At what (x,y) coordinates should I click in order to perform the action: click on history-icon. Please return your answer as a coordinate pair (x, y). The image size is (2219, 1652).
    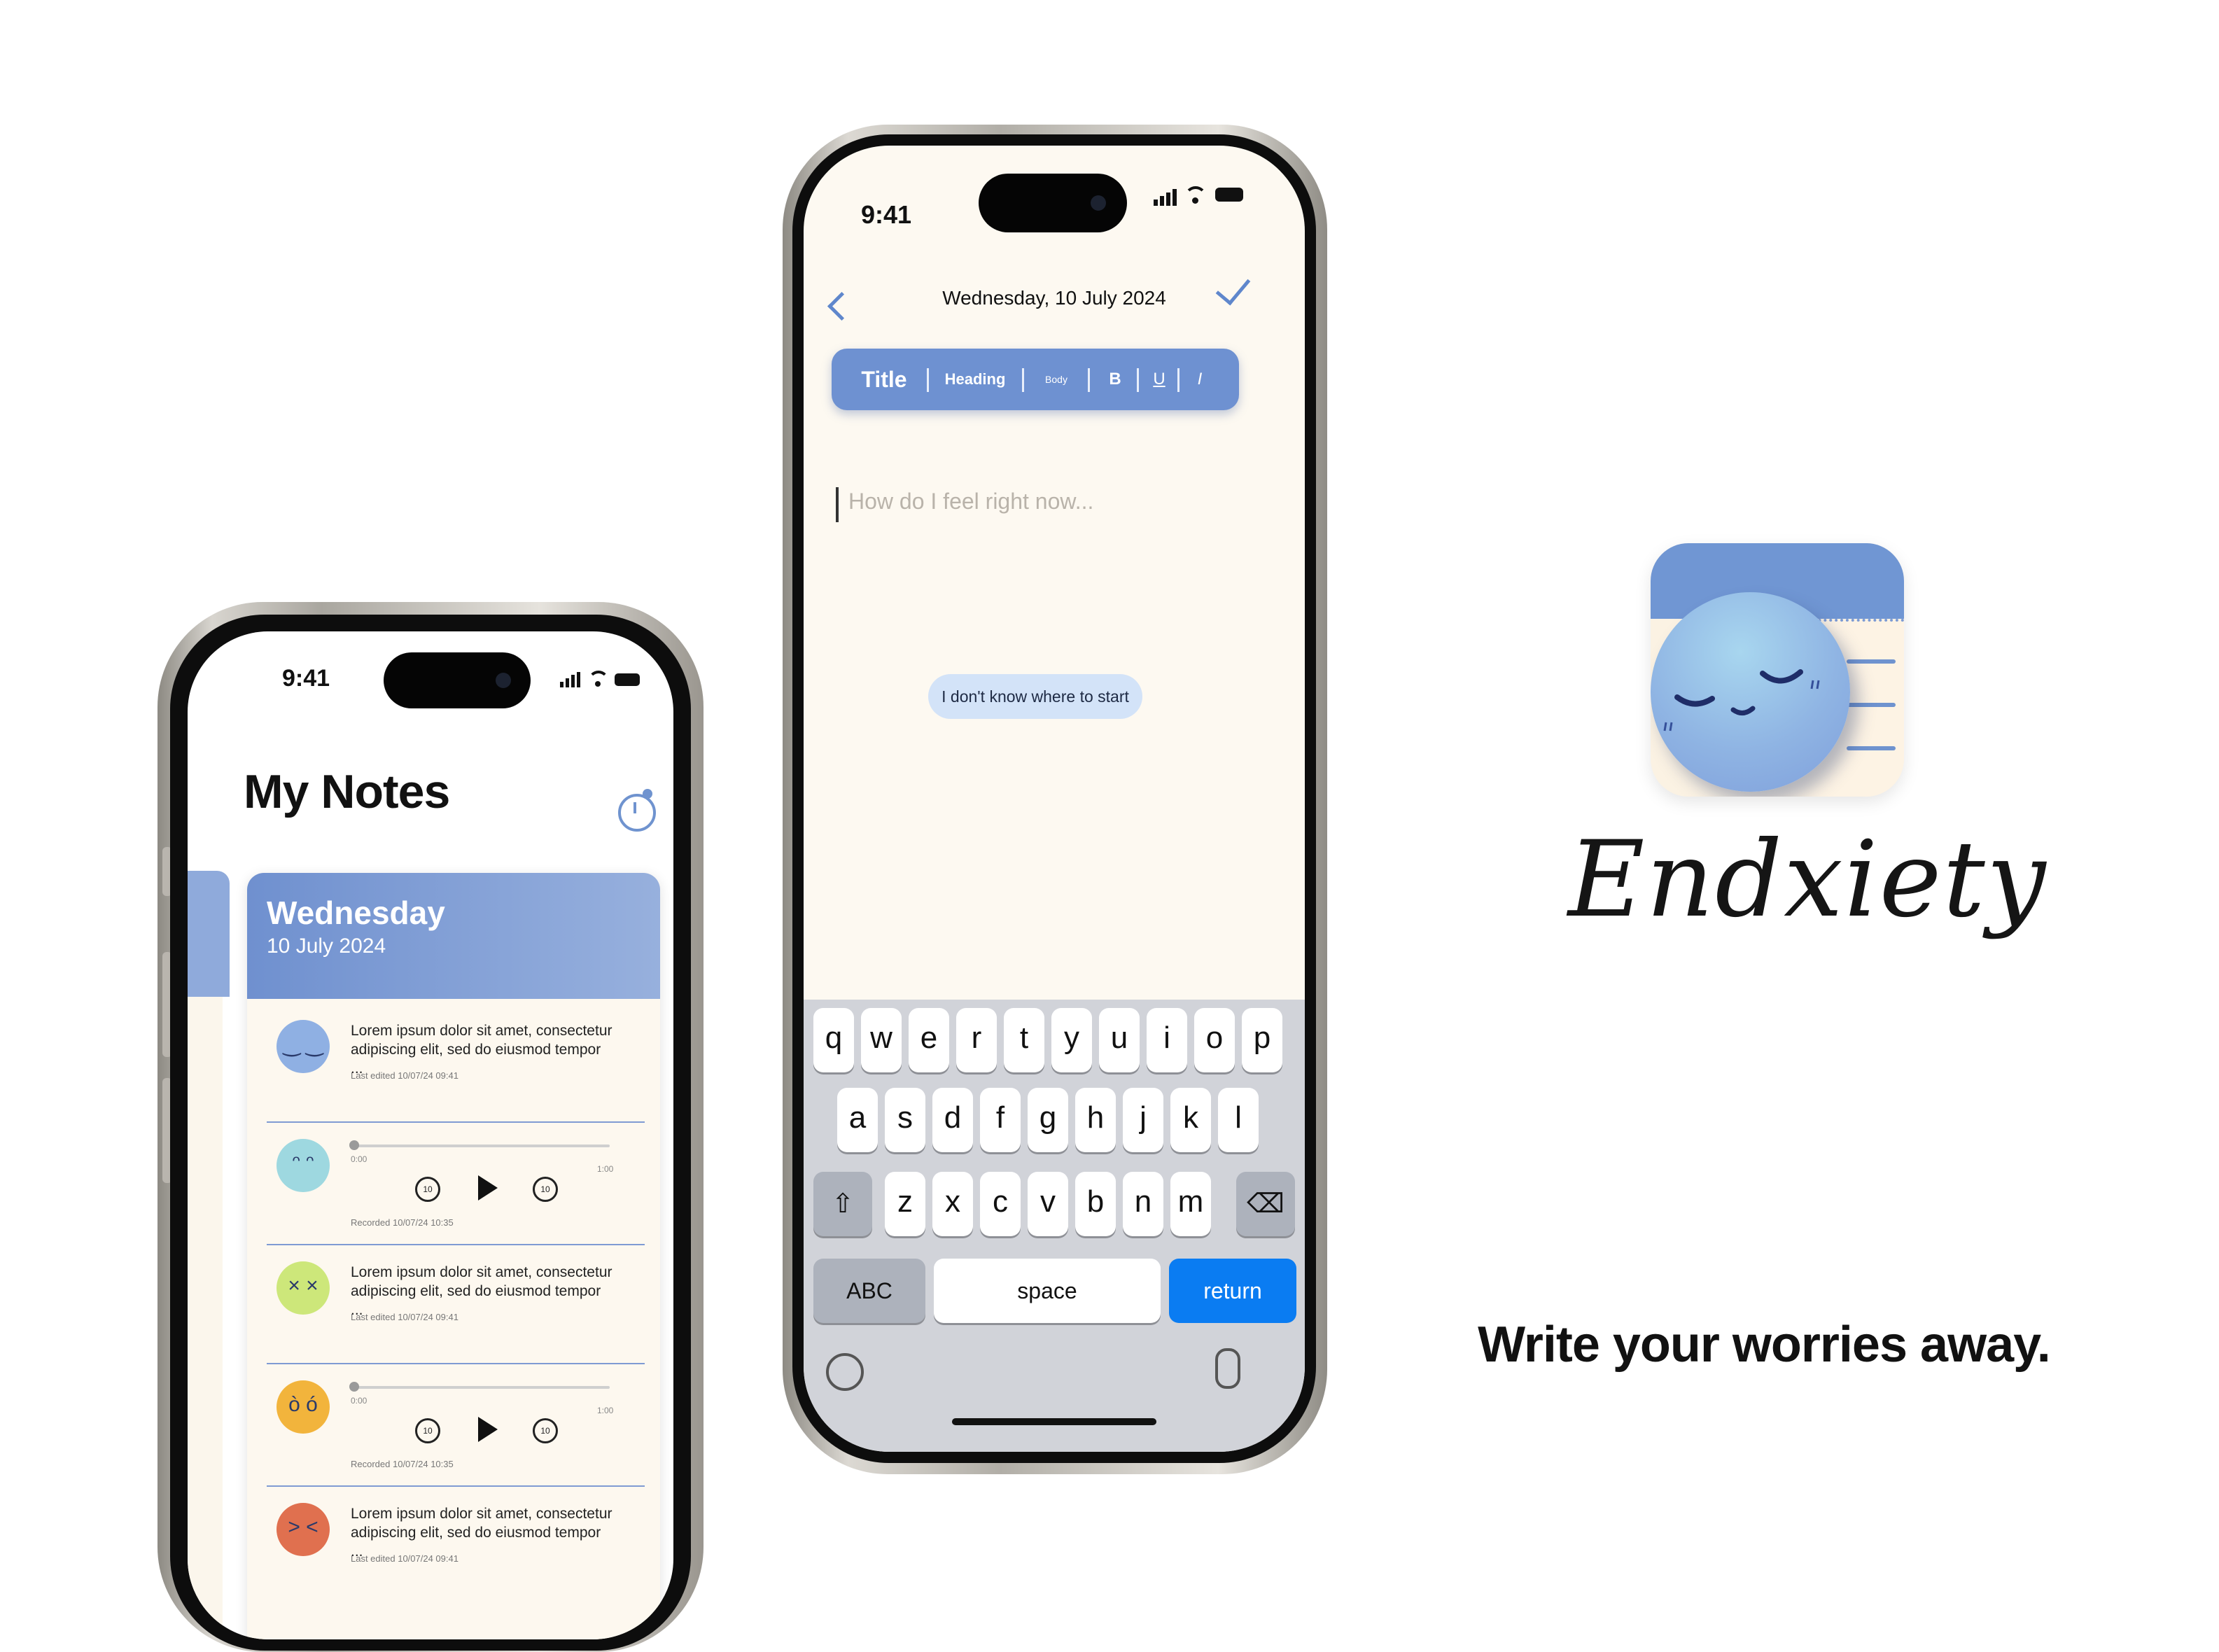
    Looking at the image, I should click on (637, 813).